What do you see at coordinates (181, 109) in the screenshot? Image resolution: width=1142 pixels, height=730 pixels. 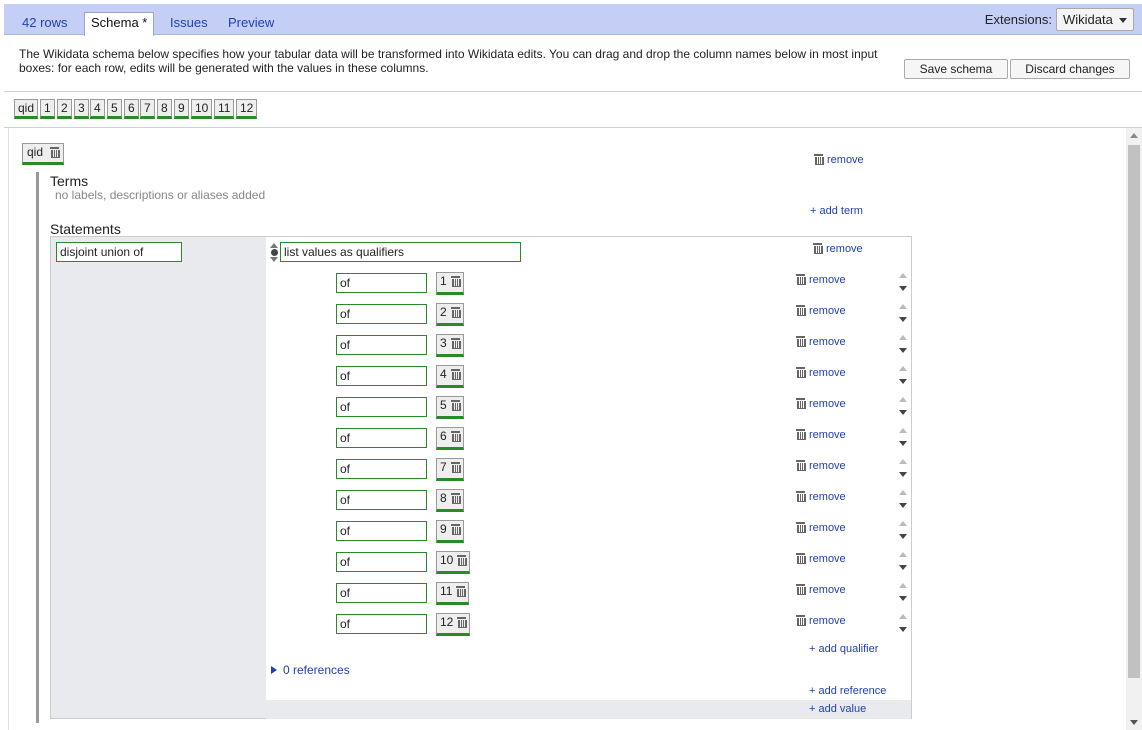 I see `column-chip: 9` at bounding box center [181, 109].